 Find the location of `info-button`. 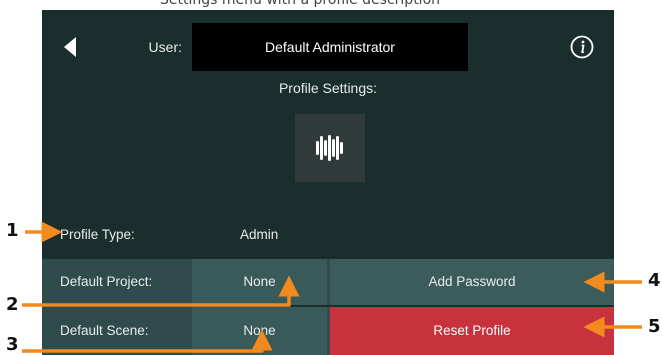

info-button is located at coordinates (582, 47).